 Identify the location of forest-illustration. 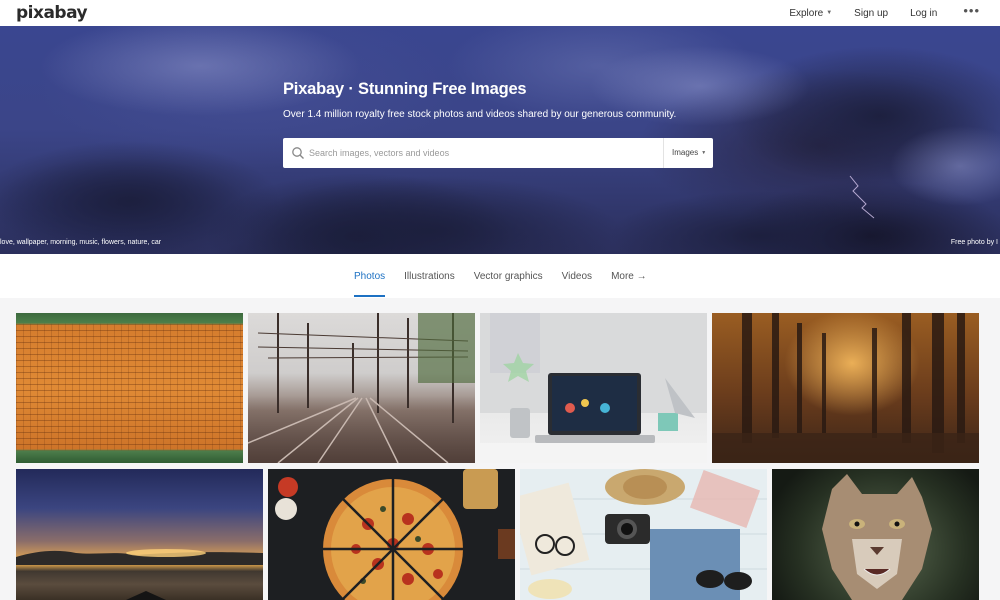
(845, 388).